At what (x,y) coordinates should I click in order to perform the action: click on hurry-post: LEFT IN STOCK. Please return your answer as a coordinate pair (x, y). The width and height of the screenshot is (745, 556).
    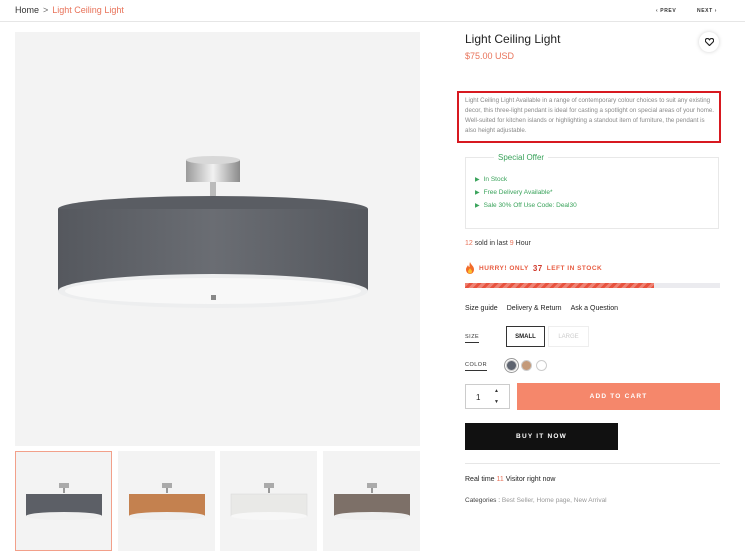
    Looking at the image, I should click on (574, 268).